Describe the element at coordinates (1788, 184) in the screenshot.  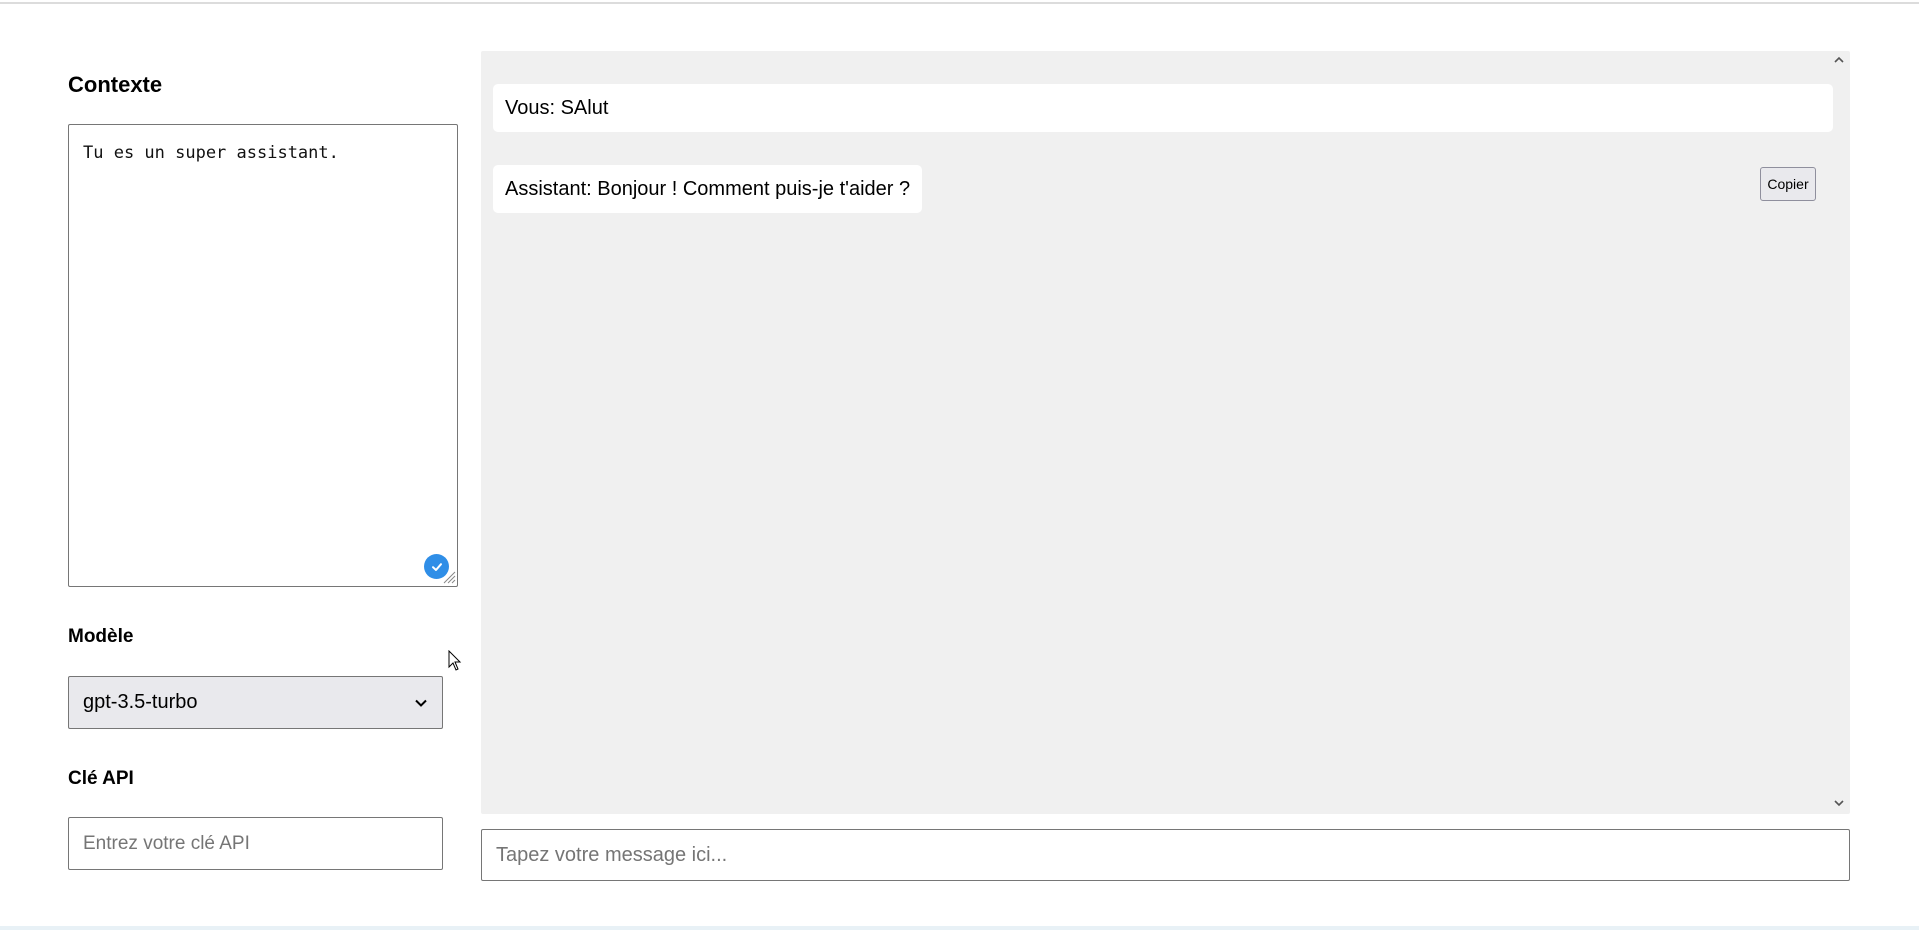
I see `copy-button: Copier` at that location.